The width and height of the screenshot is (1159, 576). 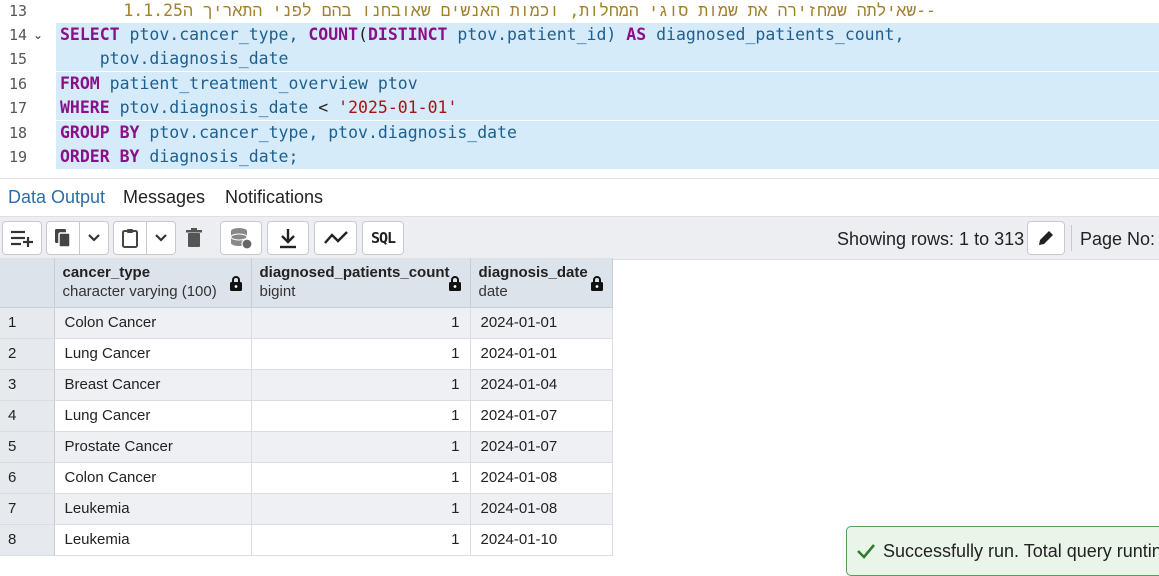 I want to click on graph-visualiser-button, so click(x=335, y=238).